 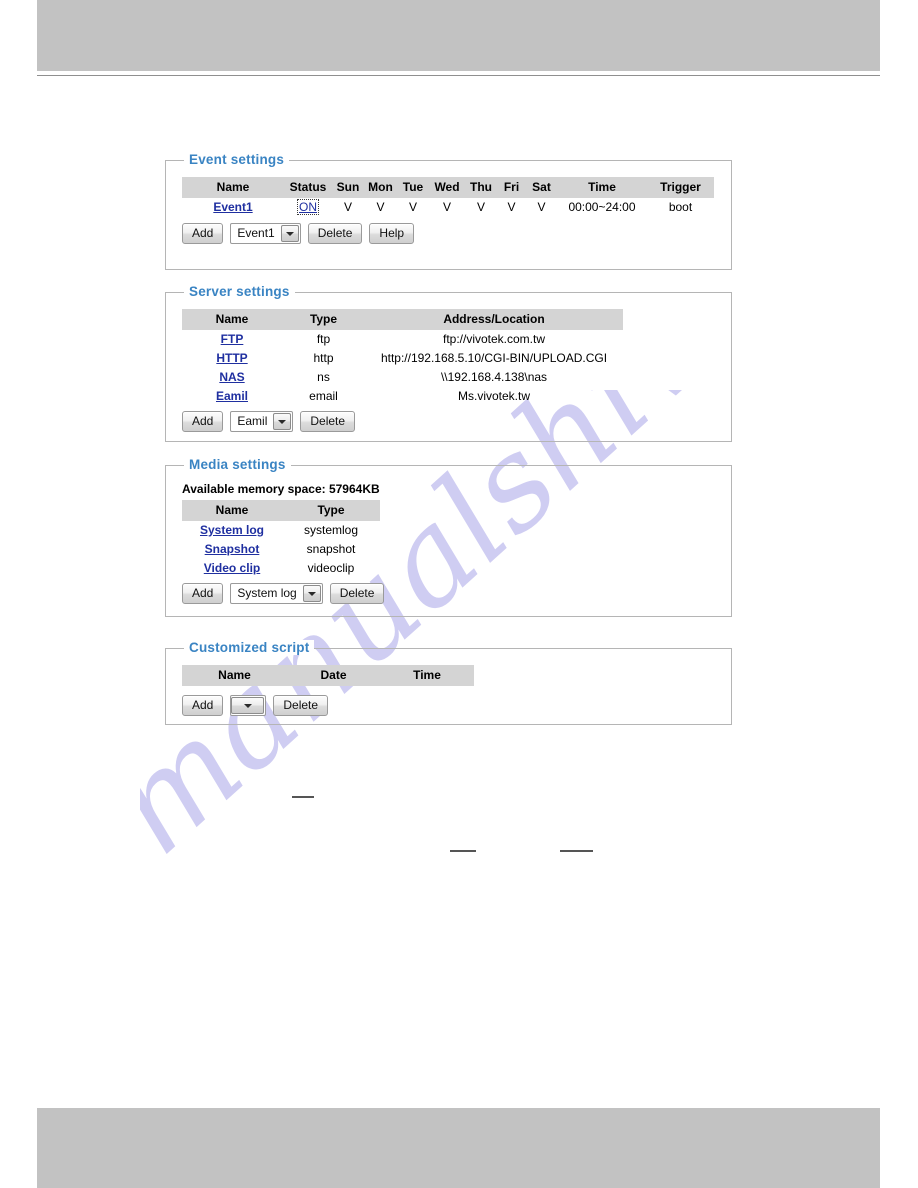 What do you see at coordinates (511, 207) in the screenshot?
I see `event-fri-cell: V` at bounding box center [511, 207].